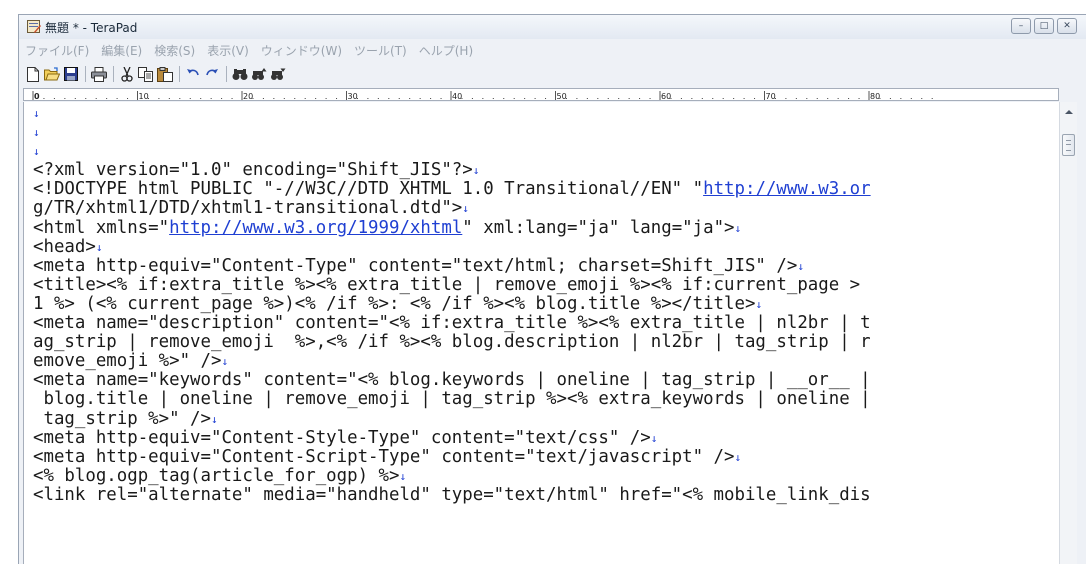 The width and height of the screenshot is (1086, 564). What do you see at coordinates (452, 419) in the screenshot?
I see `code-line: tag_strip %>" />↓` at bounding box center [452, 419].